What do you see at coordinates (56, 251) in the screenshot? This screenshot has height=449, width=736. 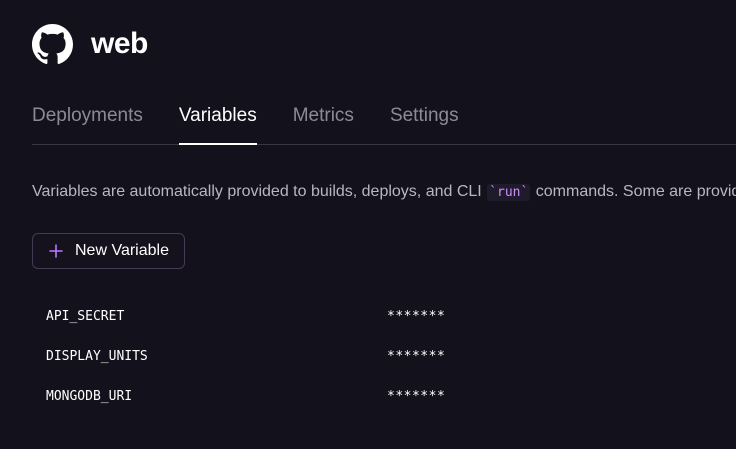 I see `plus-icon` at bounding box center [56, 251].